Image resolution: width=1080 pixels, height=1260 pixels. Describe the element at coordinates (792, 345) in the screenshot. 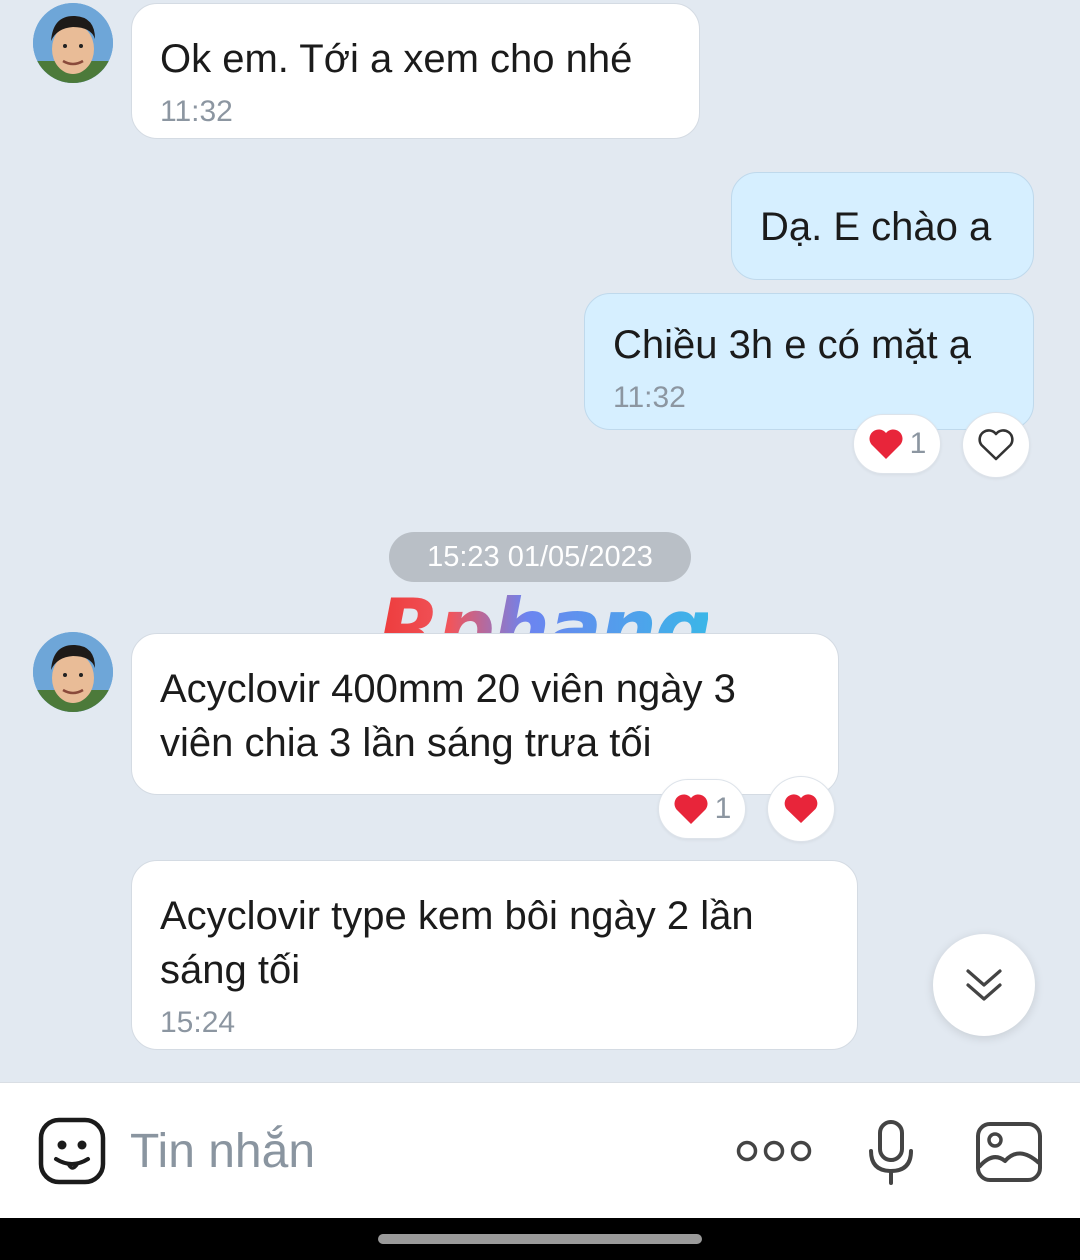

I see `message-text: Chiều 3h e có mặt ạ` at that location.